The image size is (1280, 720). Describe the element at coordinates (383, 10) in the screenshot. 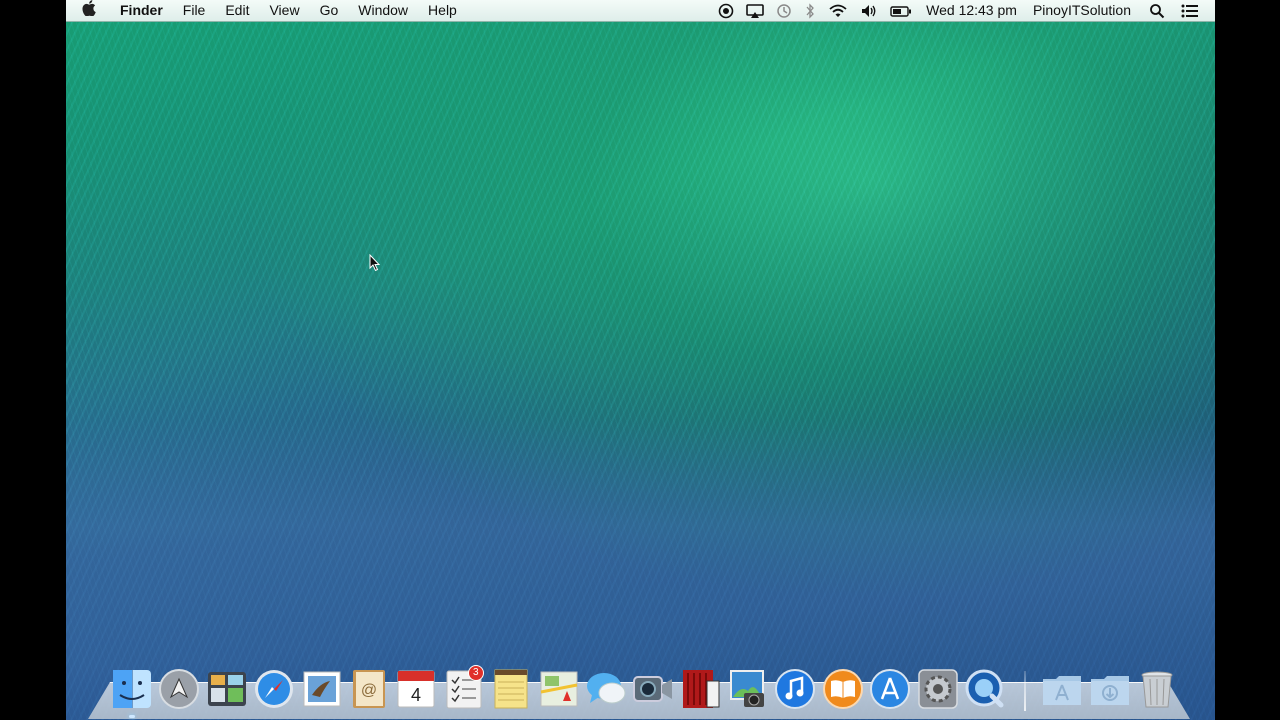

I see `menu-window: Window` at that location.